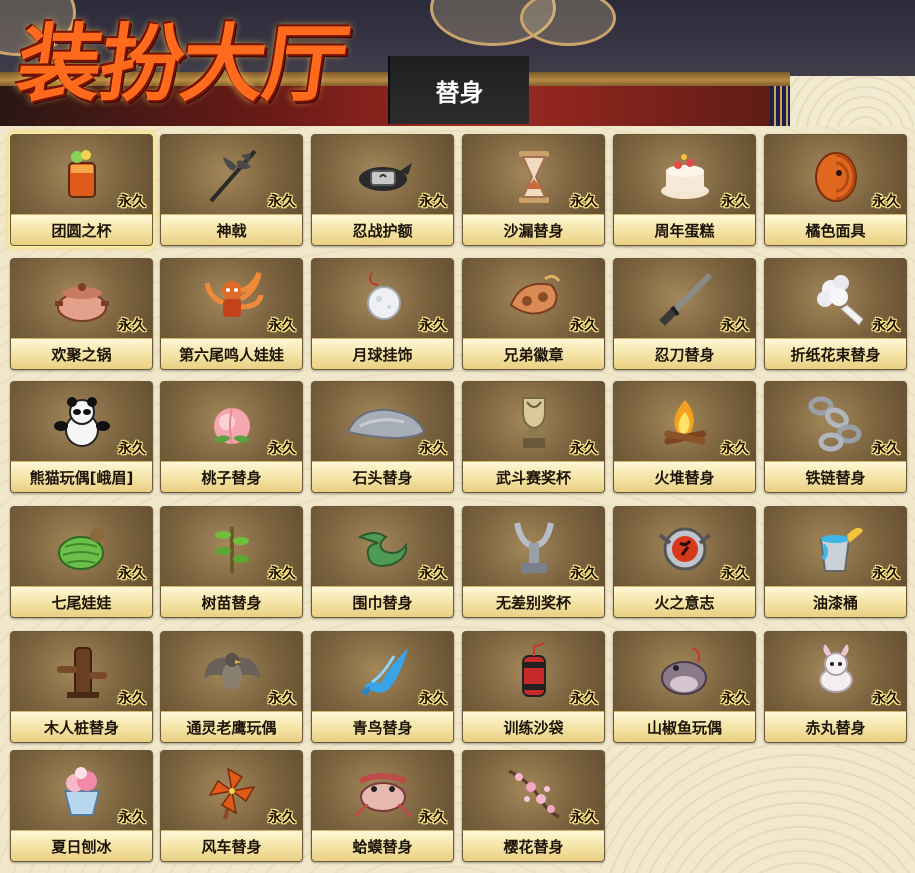 This screenshot has height=873, width=915. I want to click on dog-icon, so click(836, 673).